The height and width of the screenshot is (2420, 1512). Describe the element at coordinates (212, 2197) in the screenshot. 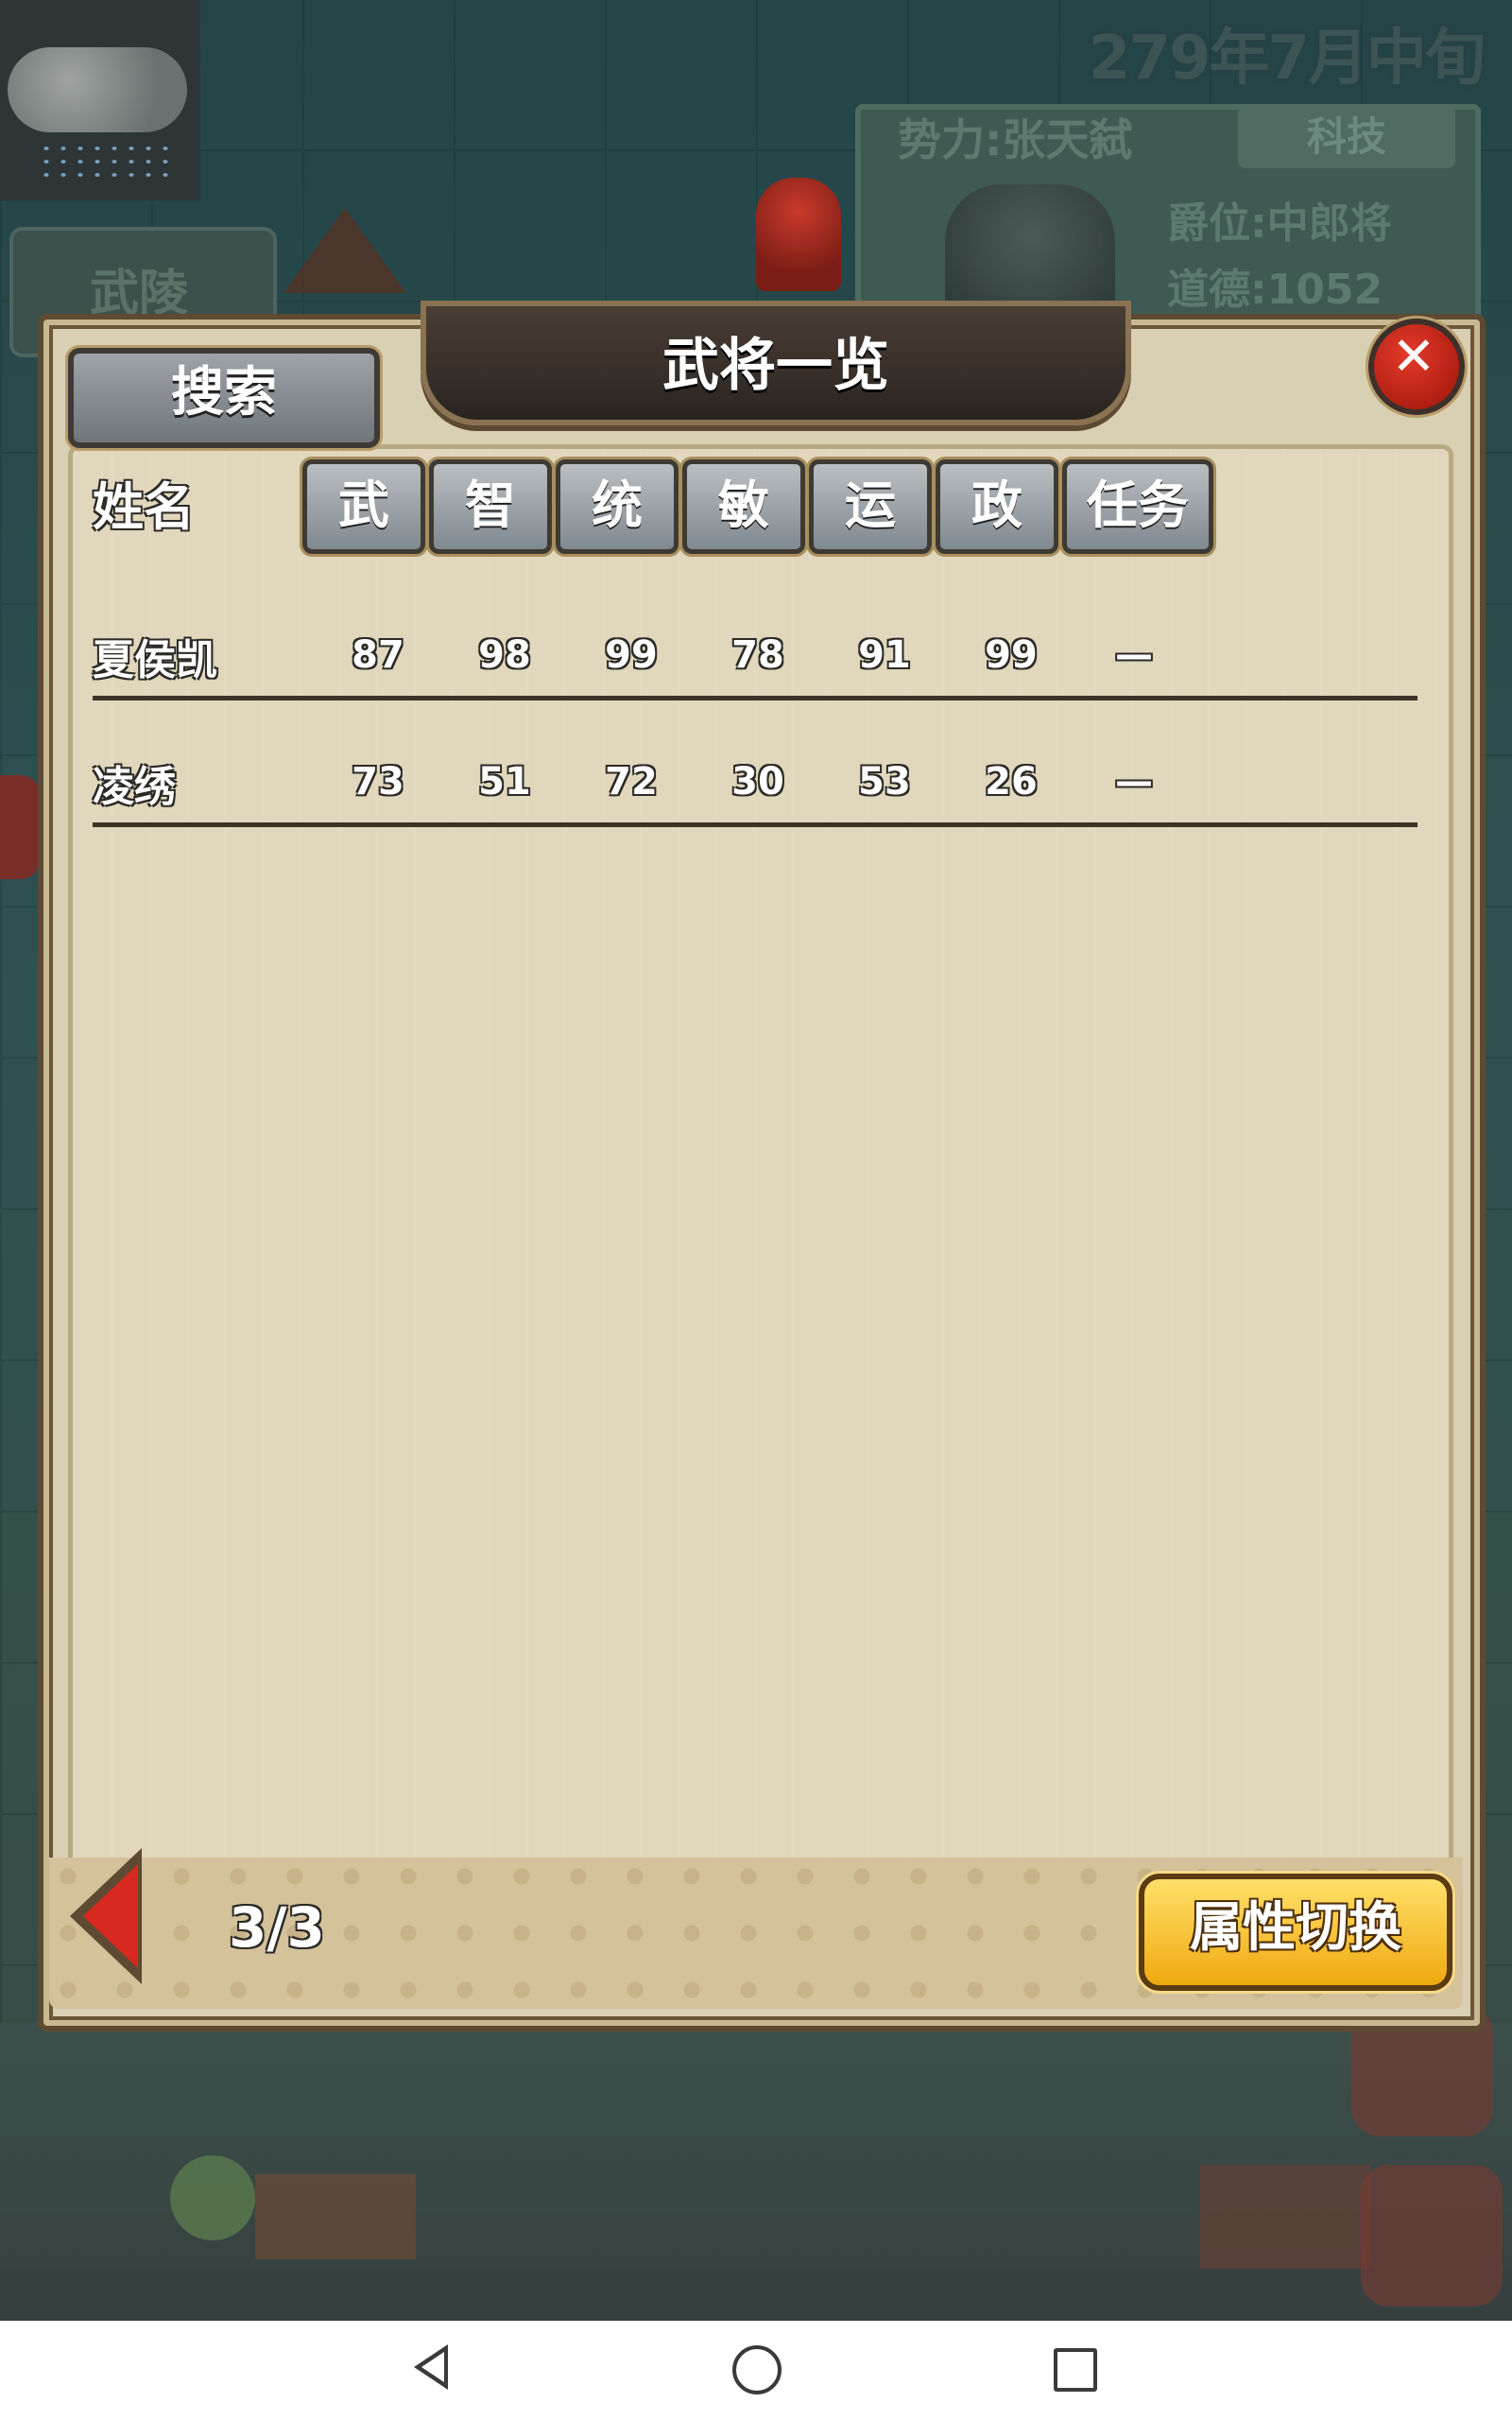

I see `tree-sprite` at that location.